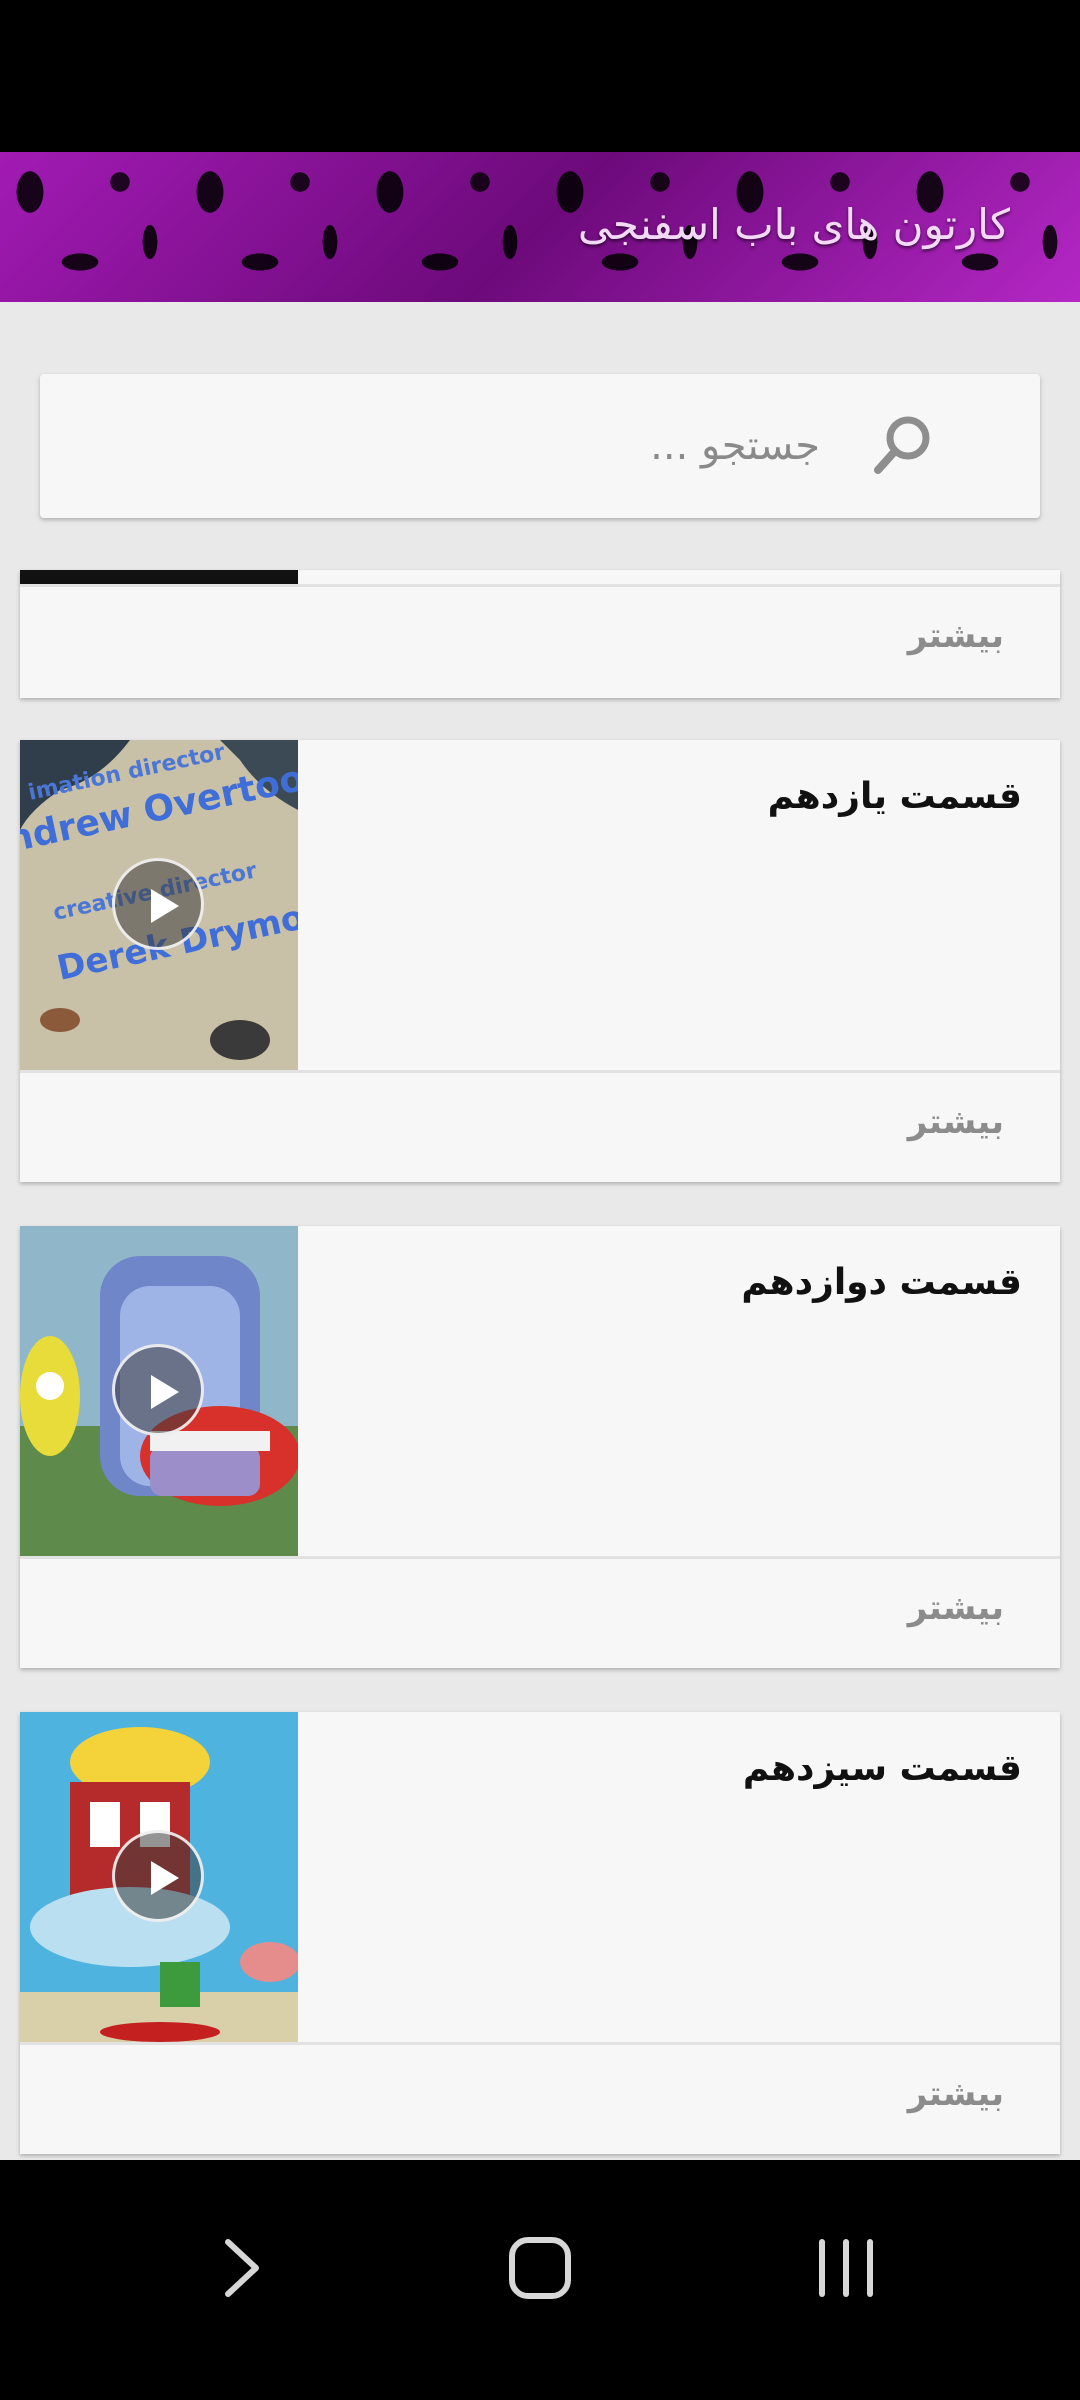  Describe the element at coordinates (903, 445) in the screenshot. I see `search-icon` at that location.